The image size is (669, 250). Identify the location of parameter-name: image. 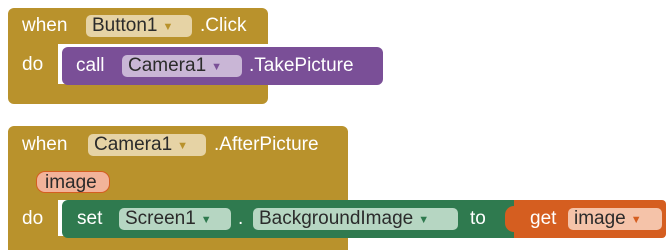
(71, 182).